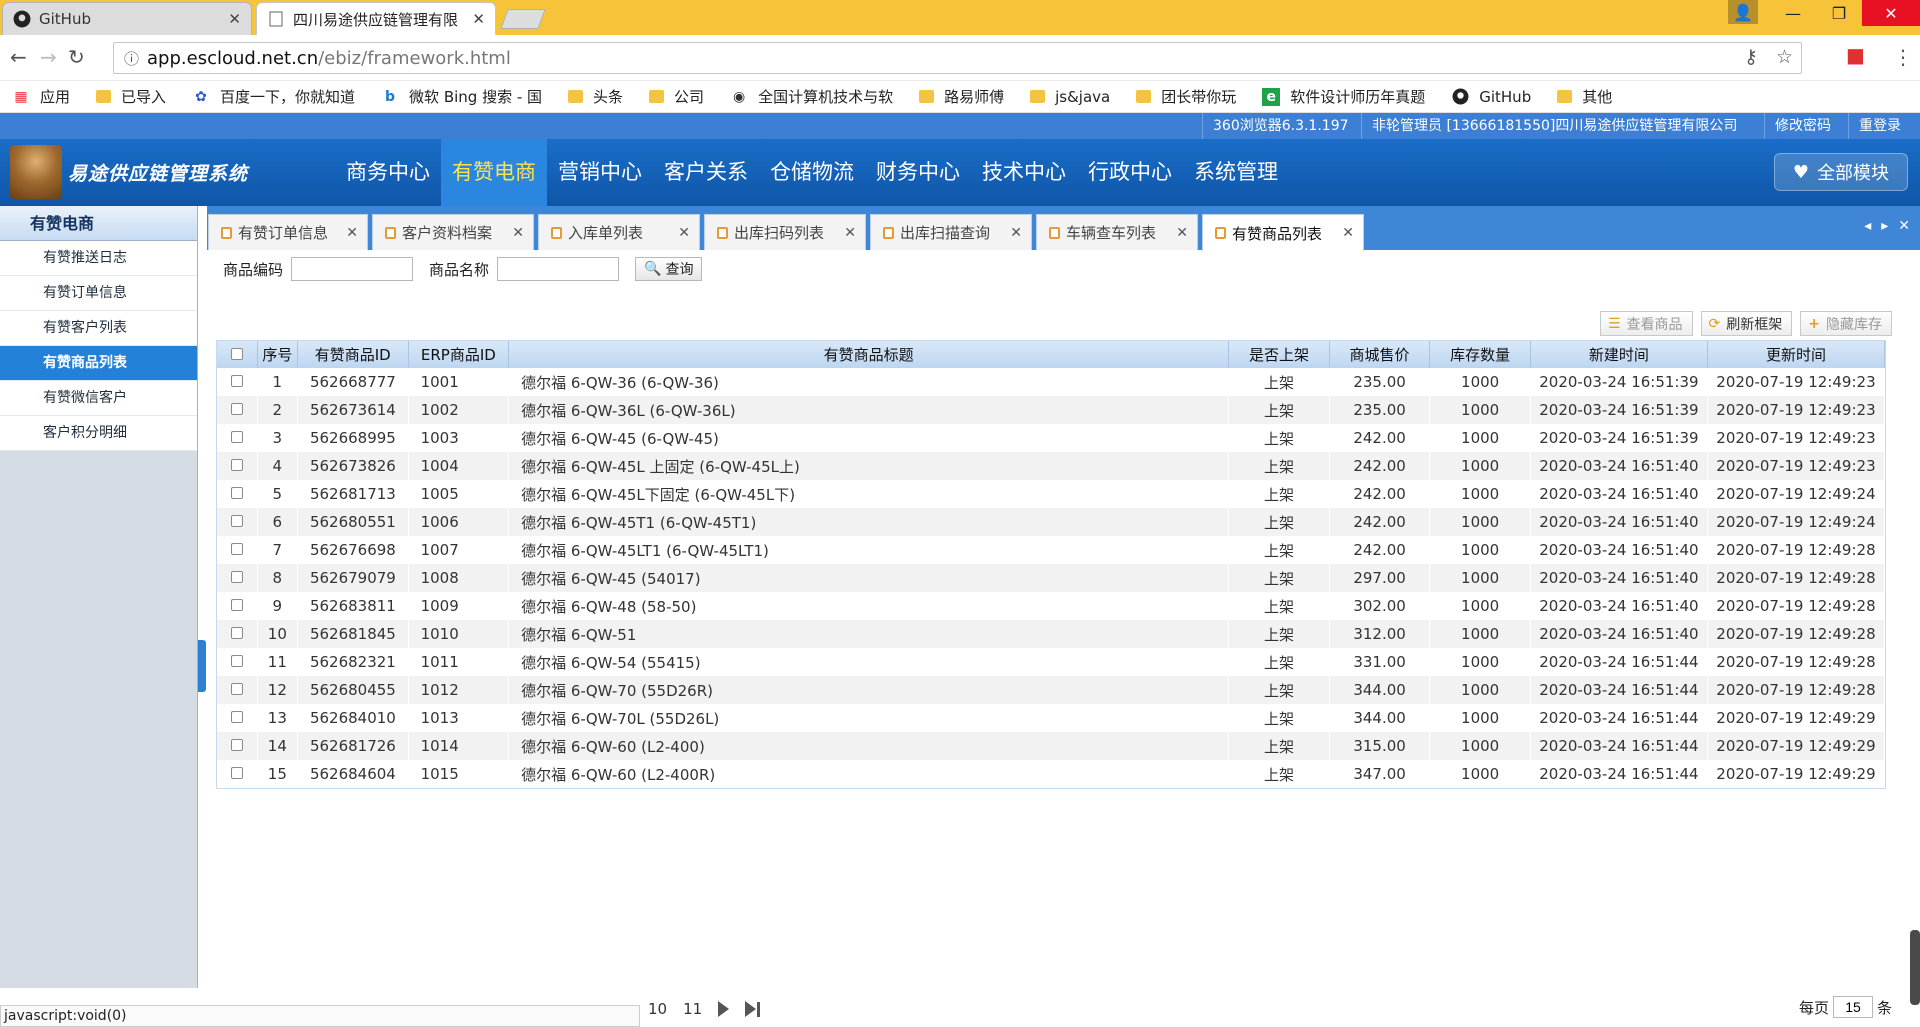 This screenshot has width=1920, height=1027. I want to click on browser-tab-github: GitHub ✕, so click(127, 18).